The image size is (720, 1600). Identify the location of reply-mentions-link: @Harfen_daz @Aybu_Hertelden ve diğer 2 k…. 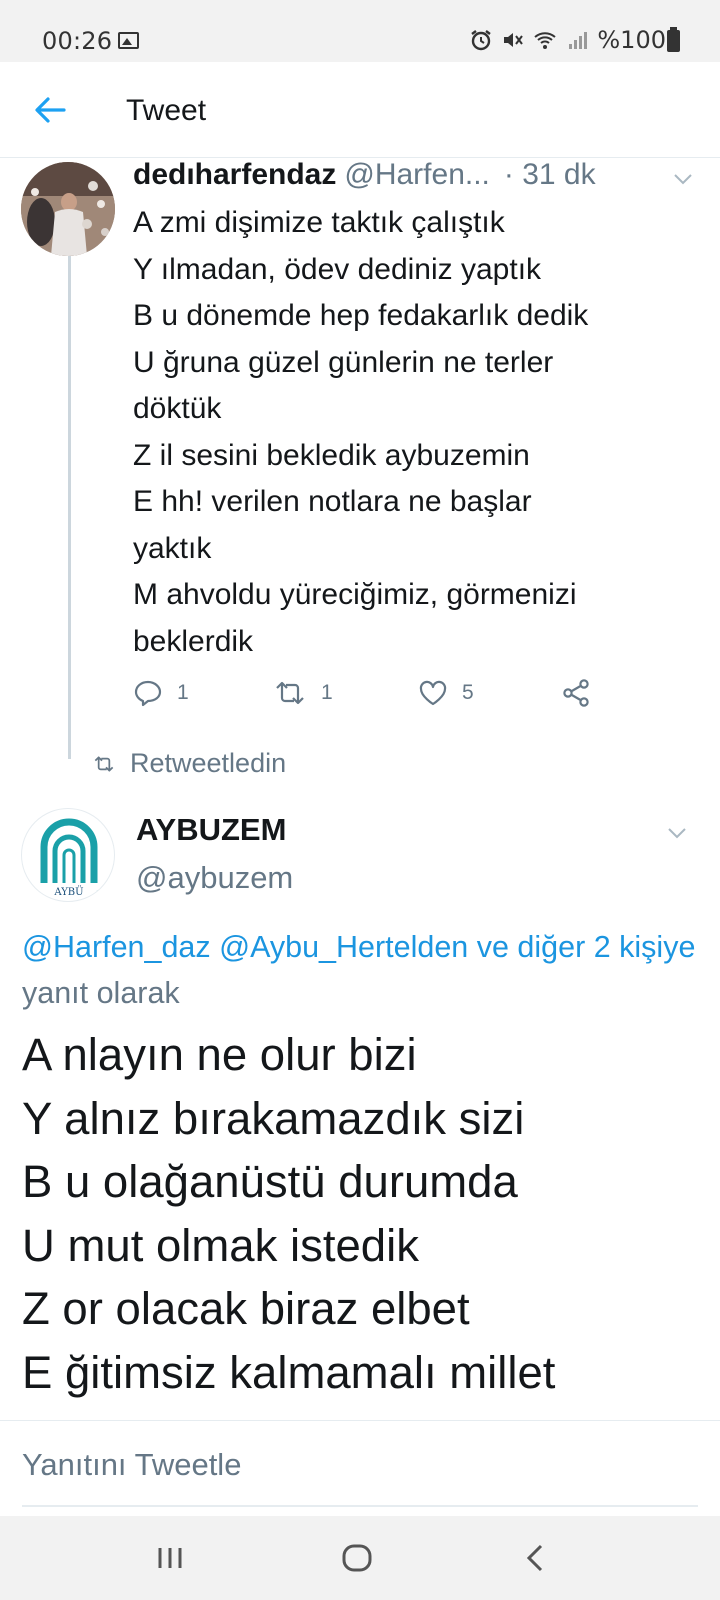
(358, 947).